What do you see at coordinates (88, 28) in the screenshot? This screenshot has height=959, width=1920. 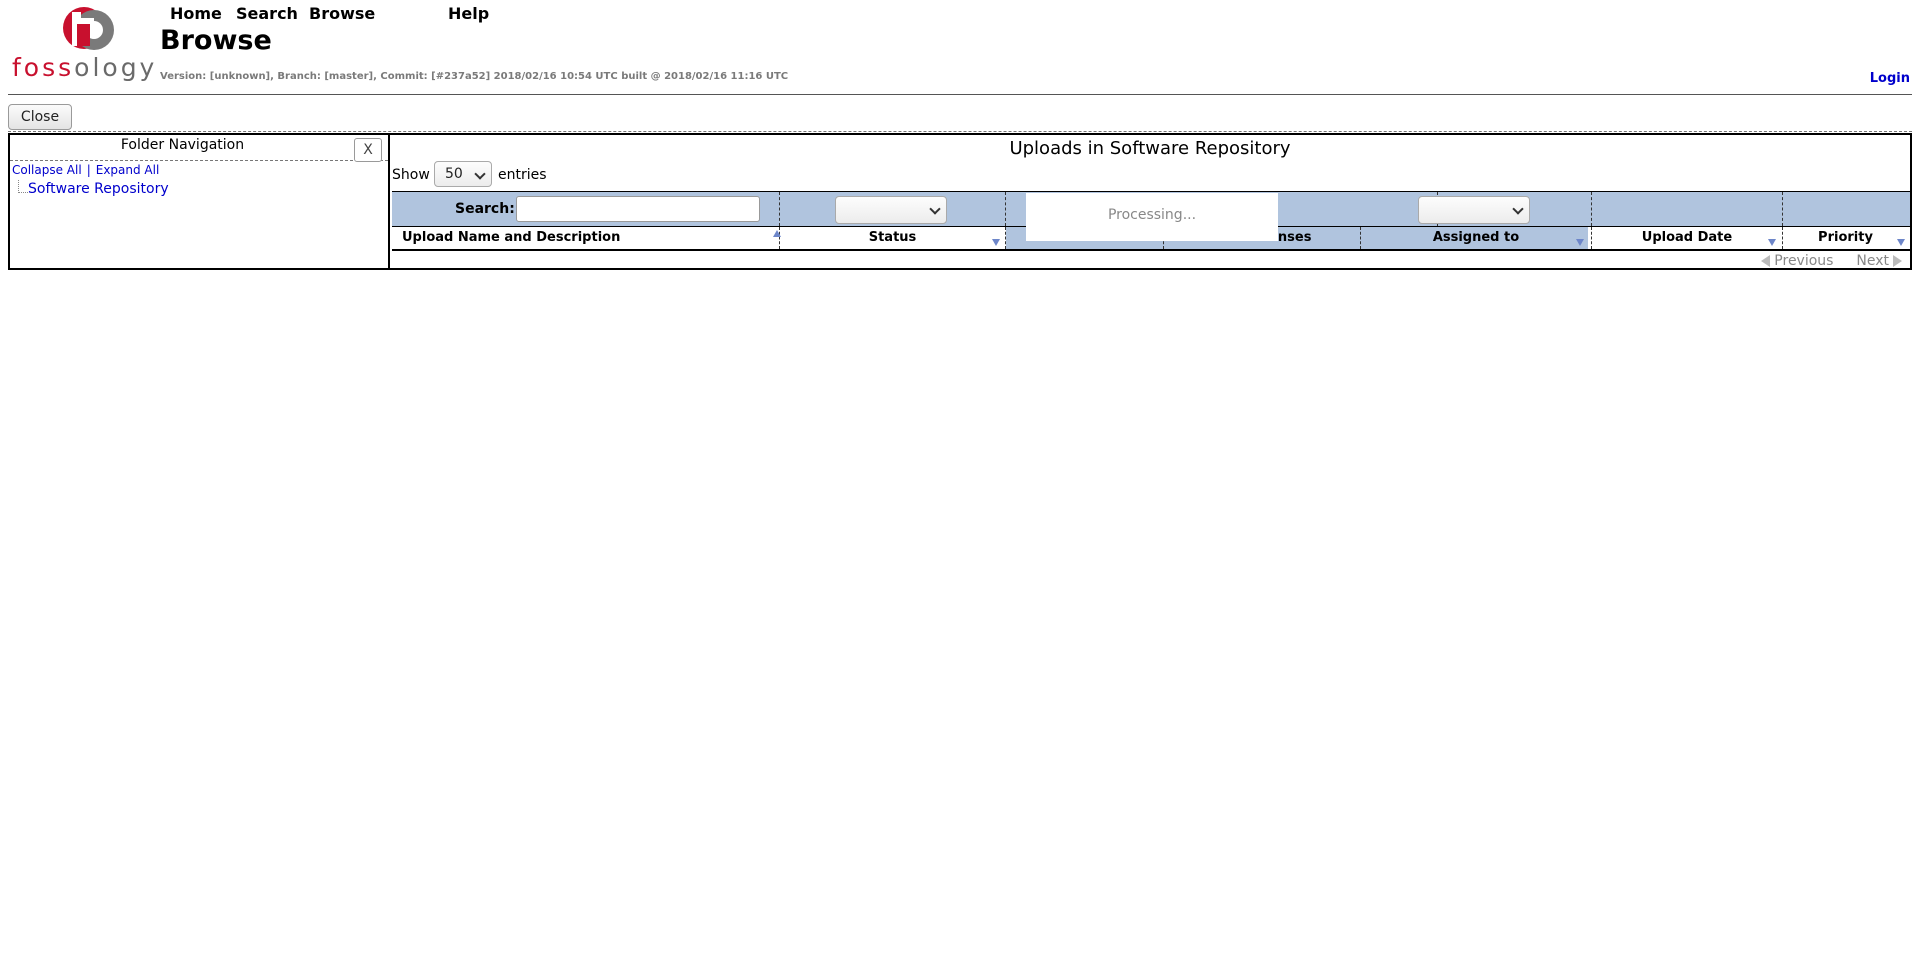 I see `fossology-logo-icon` at bounding box center [88, 28].